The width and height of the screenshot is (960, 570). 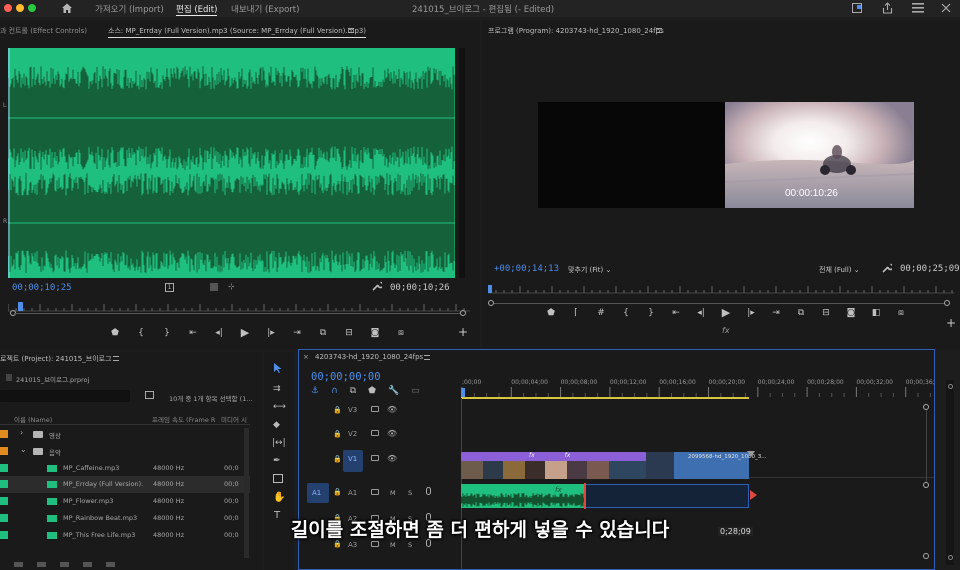 I want to click on project-item-row: MP_Caffeine.mp3 48000 Hz 00;0, so click(x=125, y=468).